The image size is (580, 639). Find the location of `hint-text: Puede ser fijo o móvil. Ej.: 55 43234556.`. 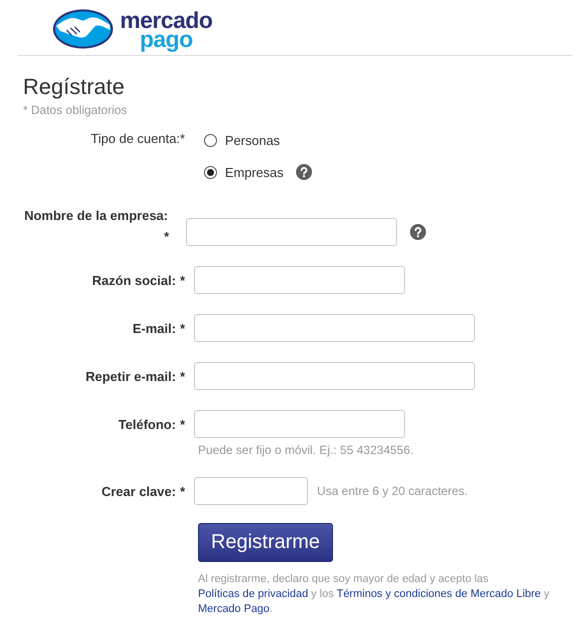

hint-text: Puede ser fijo o móvil. Ej.: 55 43234556. is located at coordinates (305, 450).